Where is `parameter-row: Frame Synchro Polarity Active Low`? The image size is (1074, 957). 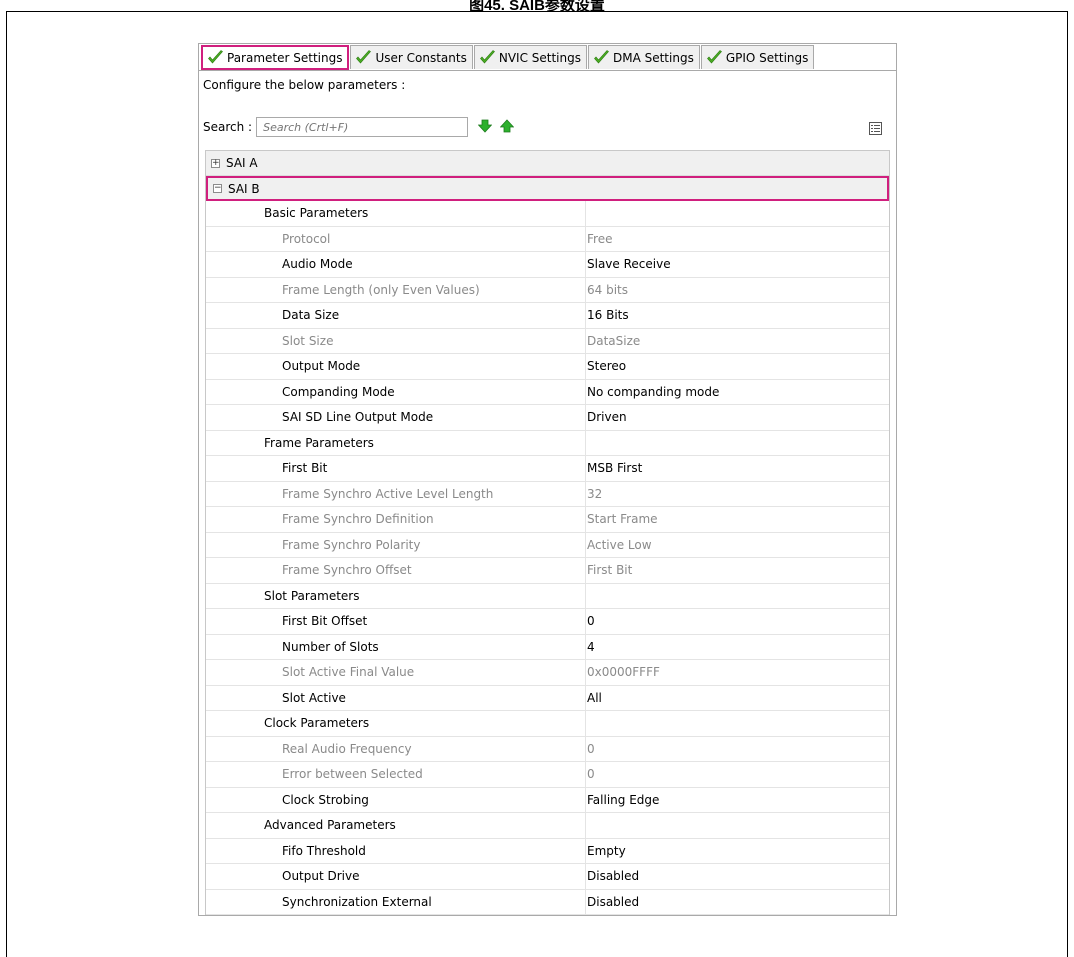 parameter-row: Frame Synchro Polarity Active Low is located at coordinates (547, 545).